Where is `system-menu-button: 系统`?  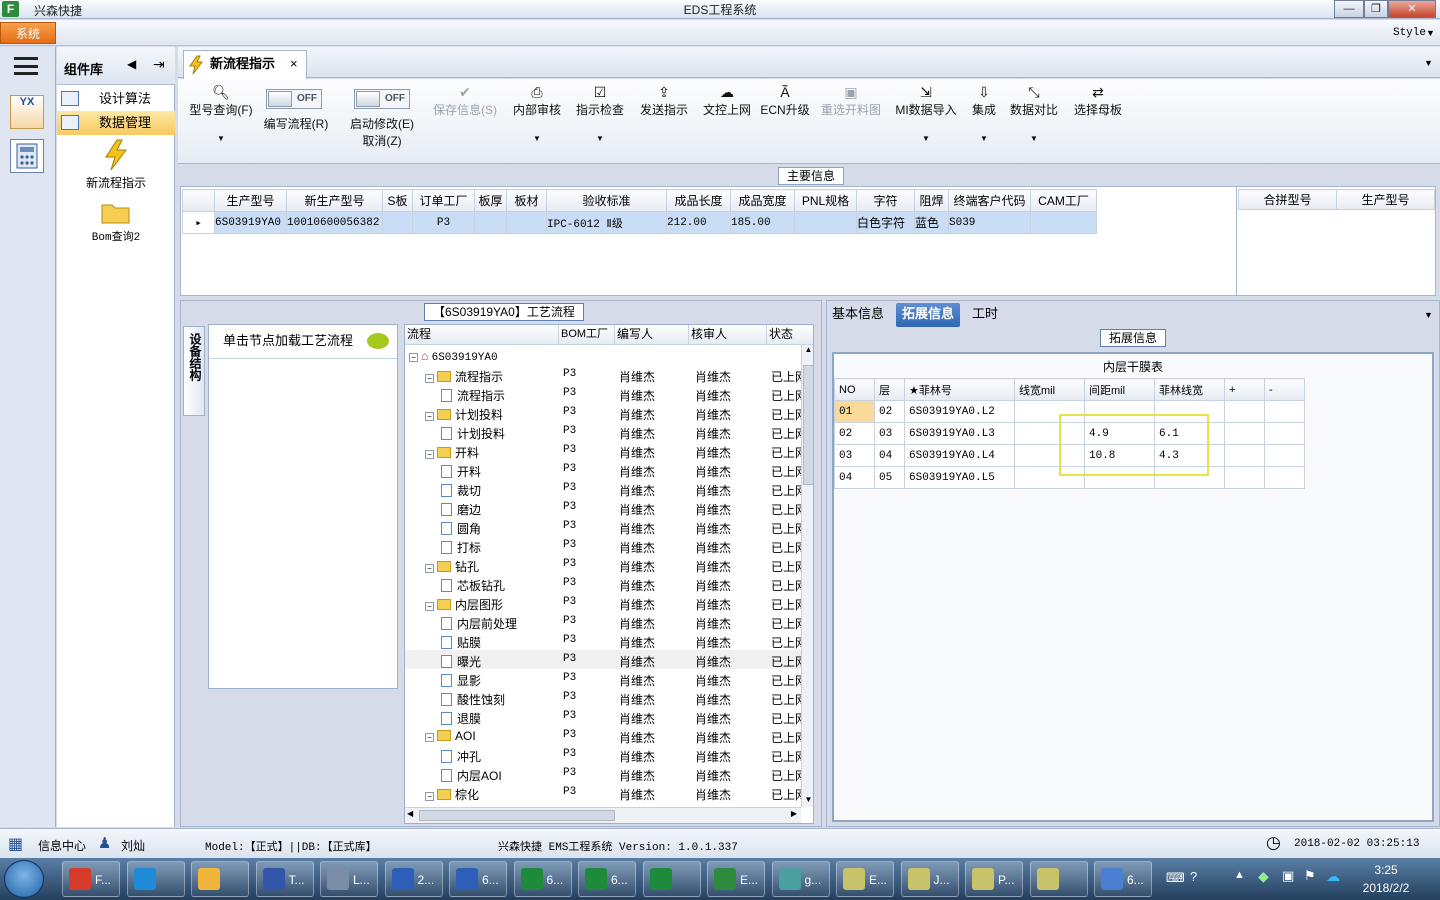 system-menu-button: 系统 is located at coordinates (28, 33).